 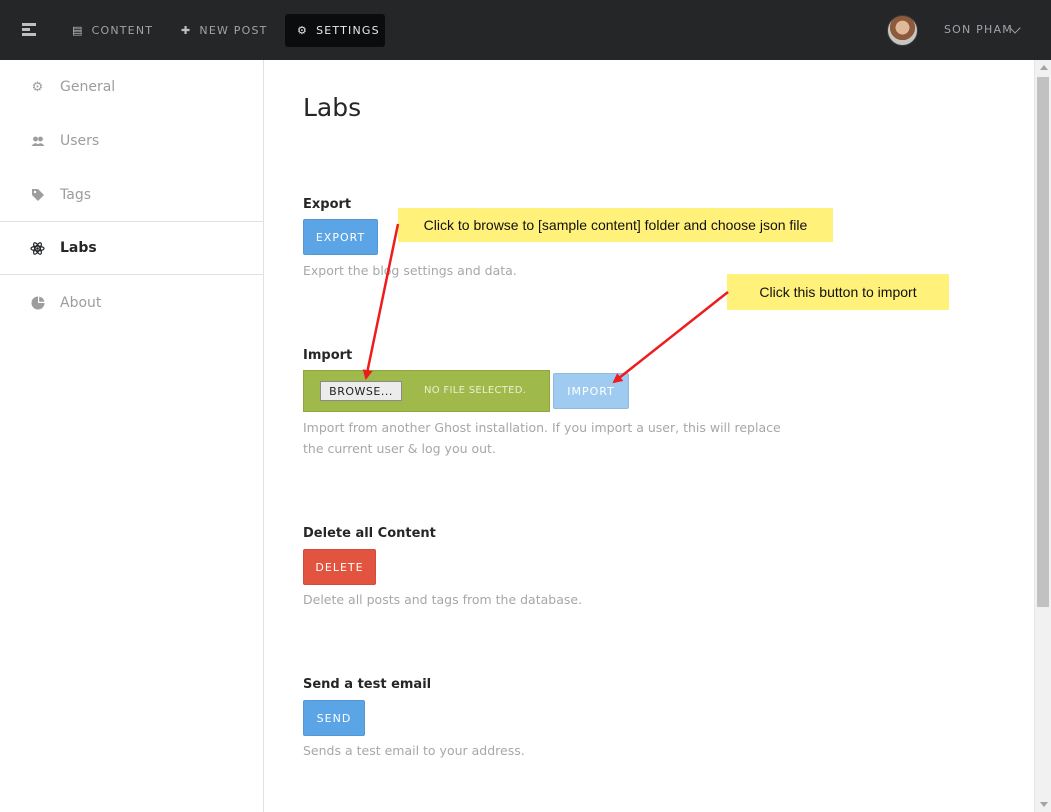 What do you see at coordinates (414, 750) in the screenshot?
I see `email-help-text: Sends a test email to your address.` at bounding box center [414, 750].